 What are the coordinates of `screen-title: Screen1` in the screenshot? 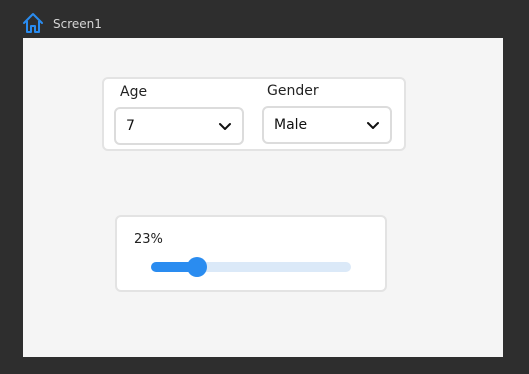 It's located at (77, 24).